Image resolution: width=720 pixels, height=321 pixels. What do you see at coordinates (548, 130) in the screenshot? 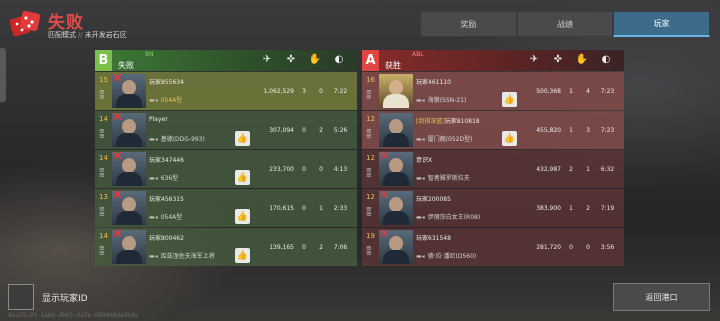
I see `score: 455,820` at bounding box center [548, 130].